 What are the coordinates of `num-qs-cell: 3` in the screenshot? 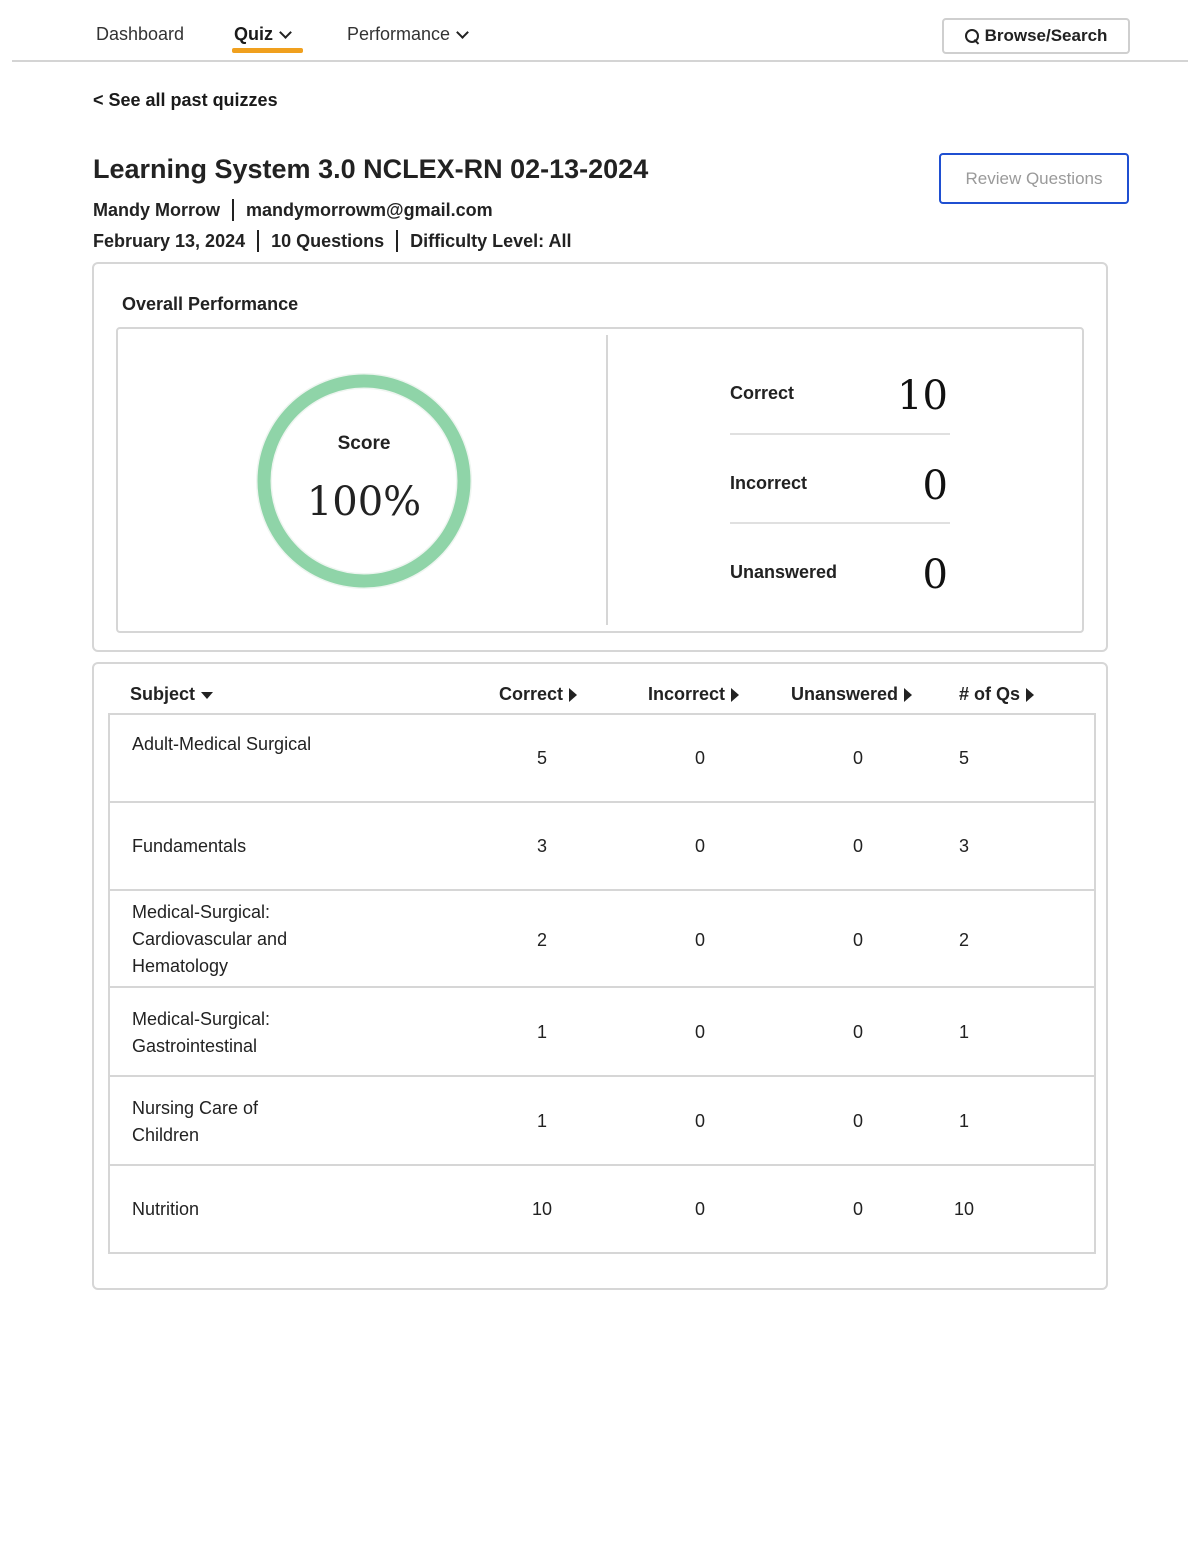 It's located at (963, 846).